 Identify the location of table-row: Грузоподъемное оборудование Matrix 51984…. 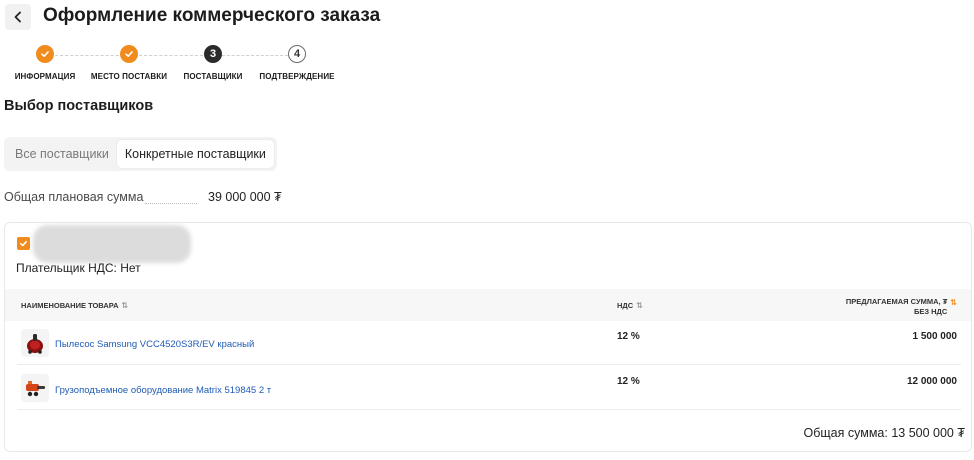
(489, 388).